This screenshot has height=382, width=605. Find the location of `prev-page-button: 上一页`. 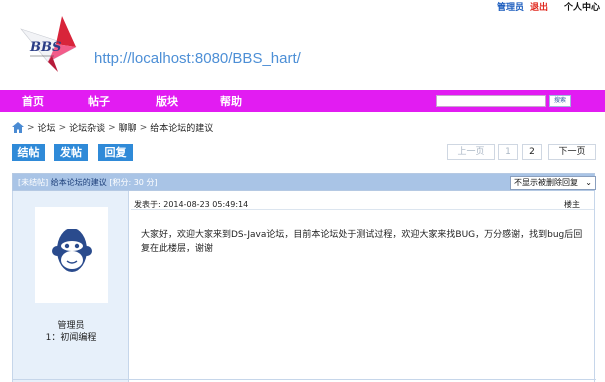

prev-page-button: 上一页 is located at coordinates (471, 152).